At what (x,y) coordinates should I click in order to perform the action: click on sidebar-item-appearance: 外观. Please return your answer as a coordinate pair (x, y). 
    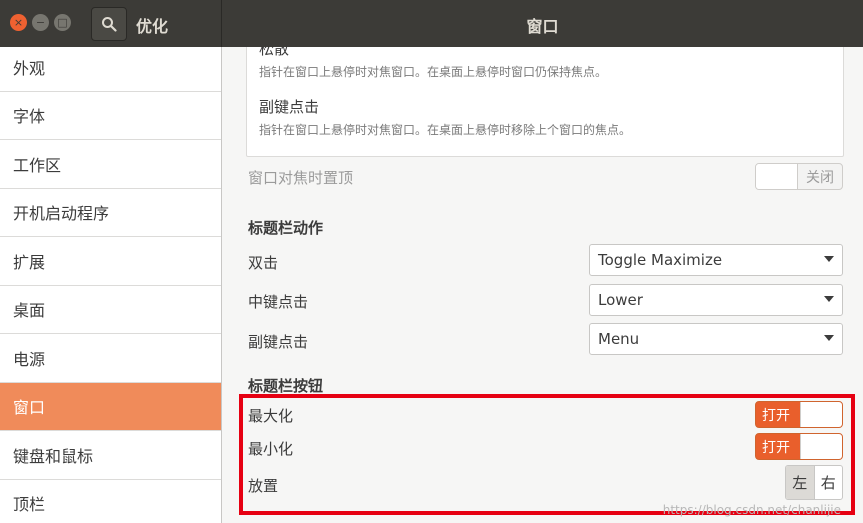
    Looking at the image, I should click on (110, 69).